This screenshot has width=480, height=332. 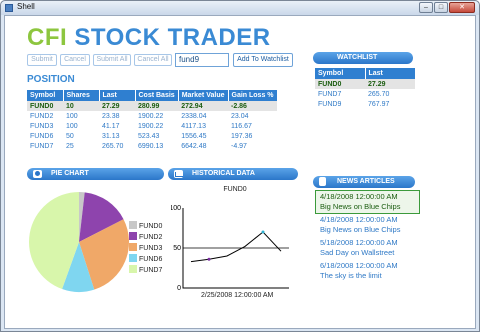 What do you see at coordinates (203, 95) in the screenshot?
I see `column-header: Market Value` at bounding box center [203, 95].